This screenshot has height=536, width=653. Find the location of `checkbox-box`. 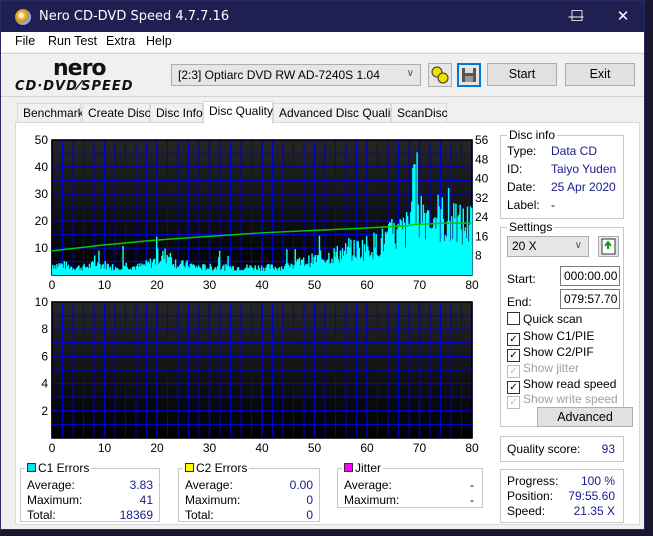

checkbox-box is located at coordinates (513, 318).